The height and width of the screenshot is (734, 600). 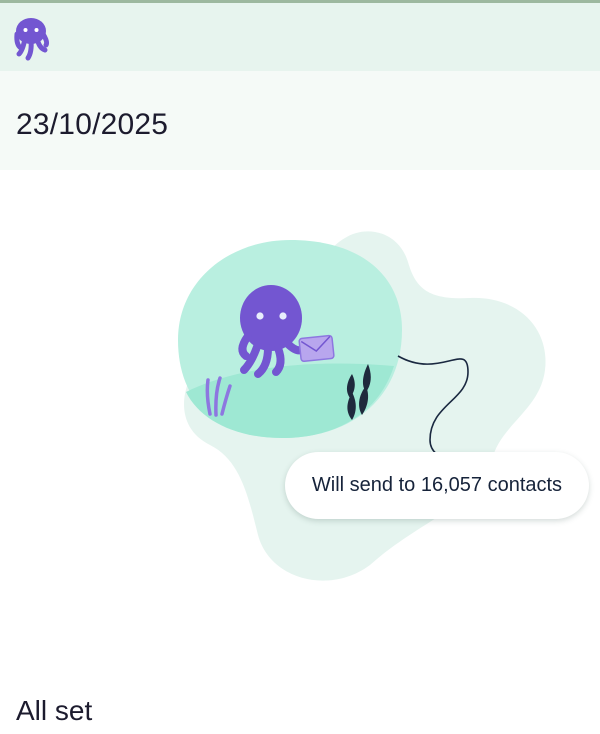 What do you see at coordinates (54, 710) in the screenshot?
I see `status-message: All set` at bounding box center [54, 710].